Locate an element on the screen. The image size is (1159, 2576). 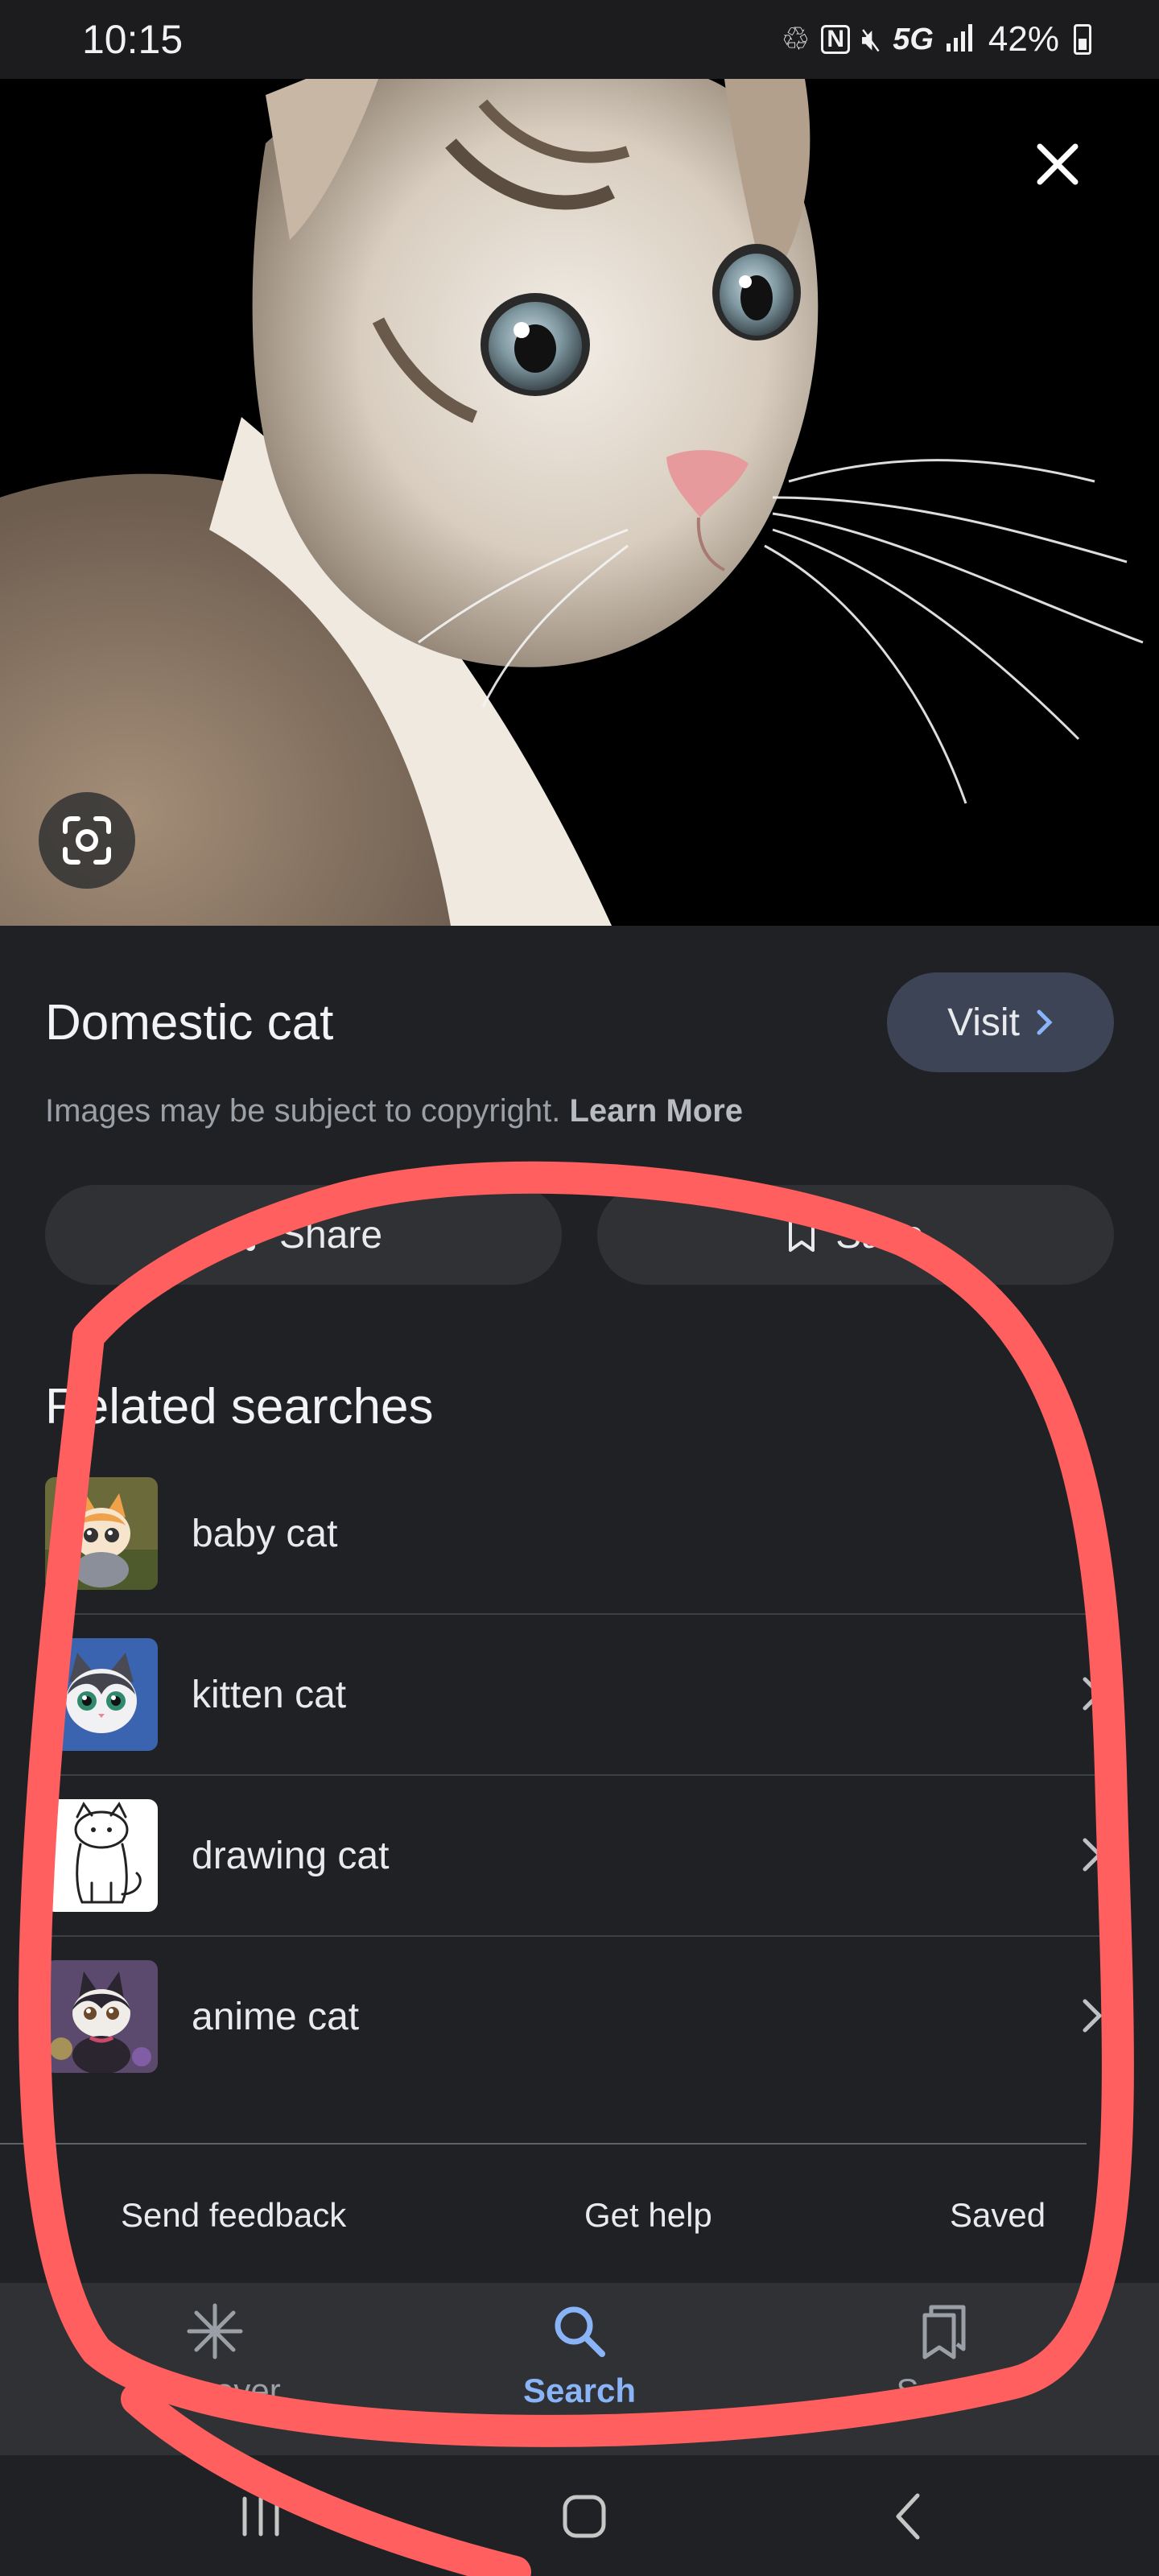
recent-apps-icon is located at coordinates (260, 2516).